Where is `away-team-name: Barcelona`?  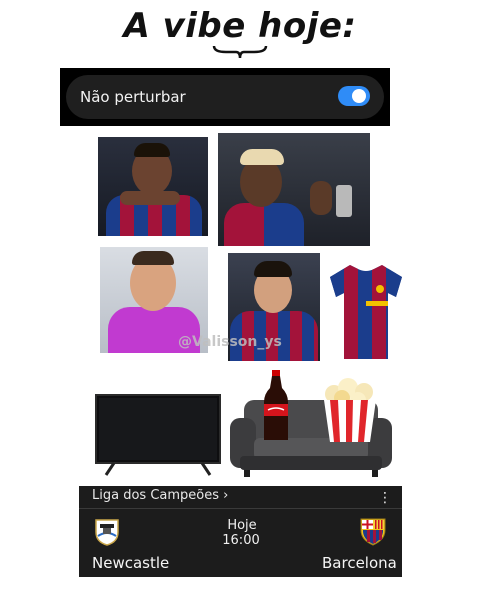
away-team-name: Barcelona is located at coordinates (359, 563).